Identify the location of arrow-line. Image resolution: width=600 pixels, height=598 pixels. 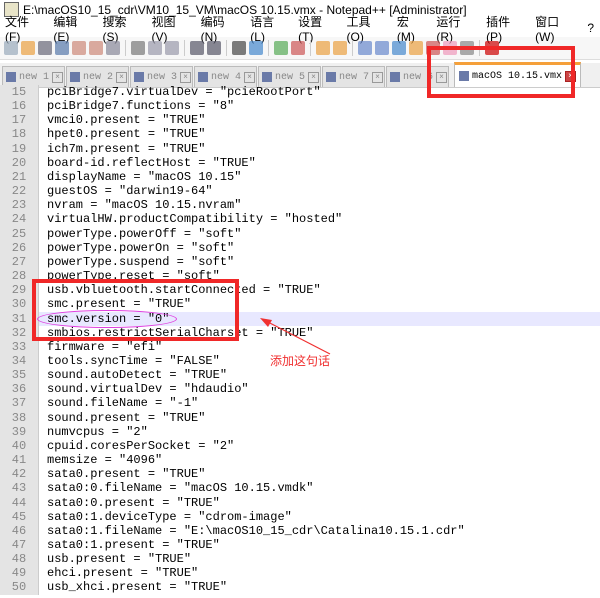
(297, 337).